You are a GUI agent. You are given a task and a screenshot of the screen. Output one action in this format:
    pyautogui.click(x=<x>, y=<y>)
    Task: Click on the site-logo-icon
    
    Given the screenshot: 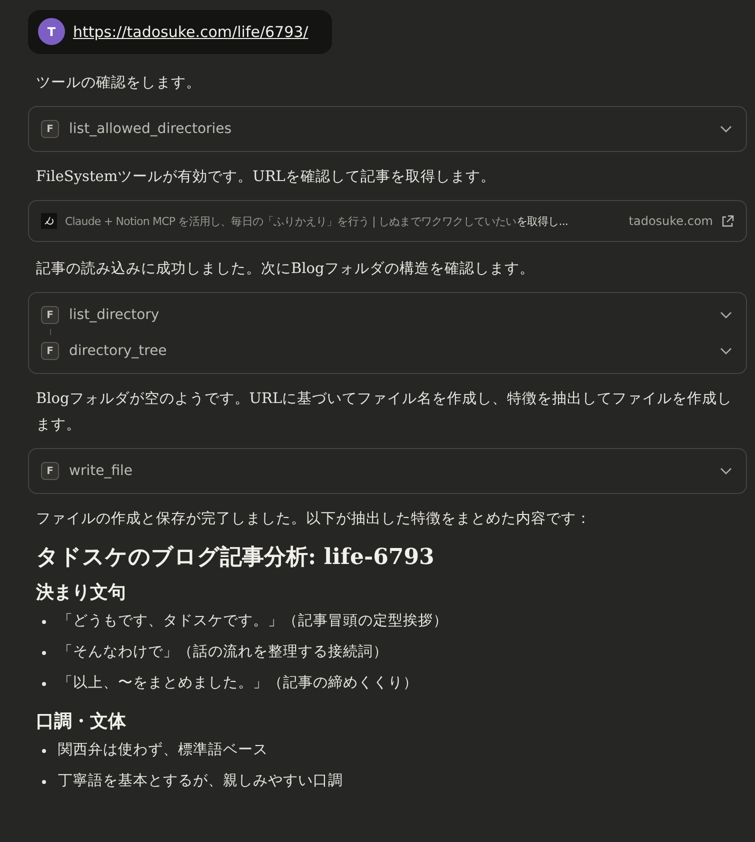 What is the action you would take?
    pyautogui.click(x=49, y=221)
    